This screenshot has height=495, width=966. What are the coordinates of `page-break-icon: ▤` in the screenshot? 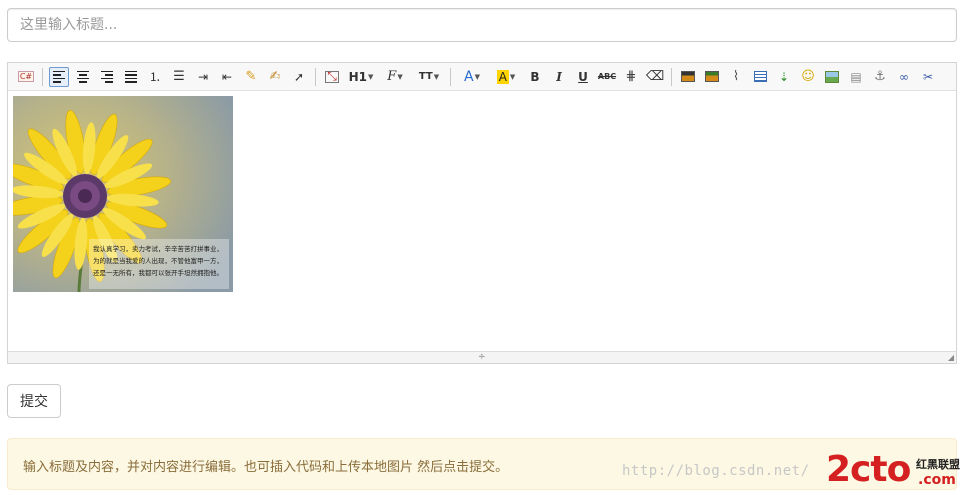 It's located at (856, 76).